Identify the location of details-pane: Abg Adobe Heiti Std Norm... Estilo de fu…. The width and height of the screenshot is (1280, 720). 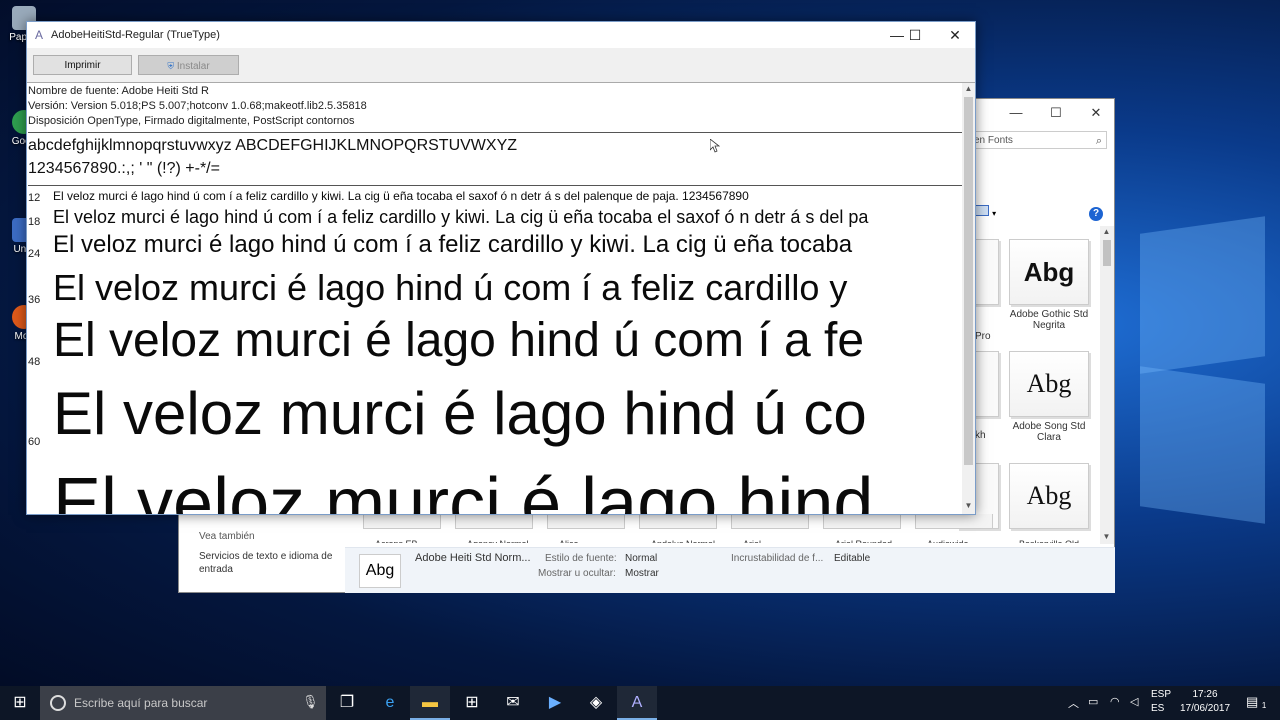
(730, 570).